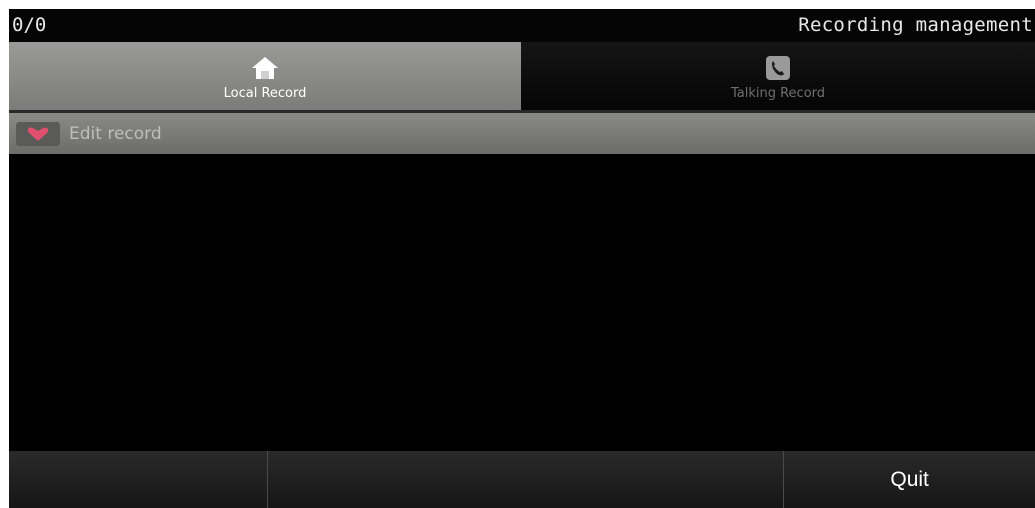  I want to click on toolbar-slot-left, so click(138, 479).